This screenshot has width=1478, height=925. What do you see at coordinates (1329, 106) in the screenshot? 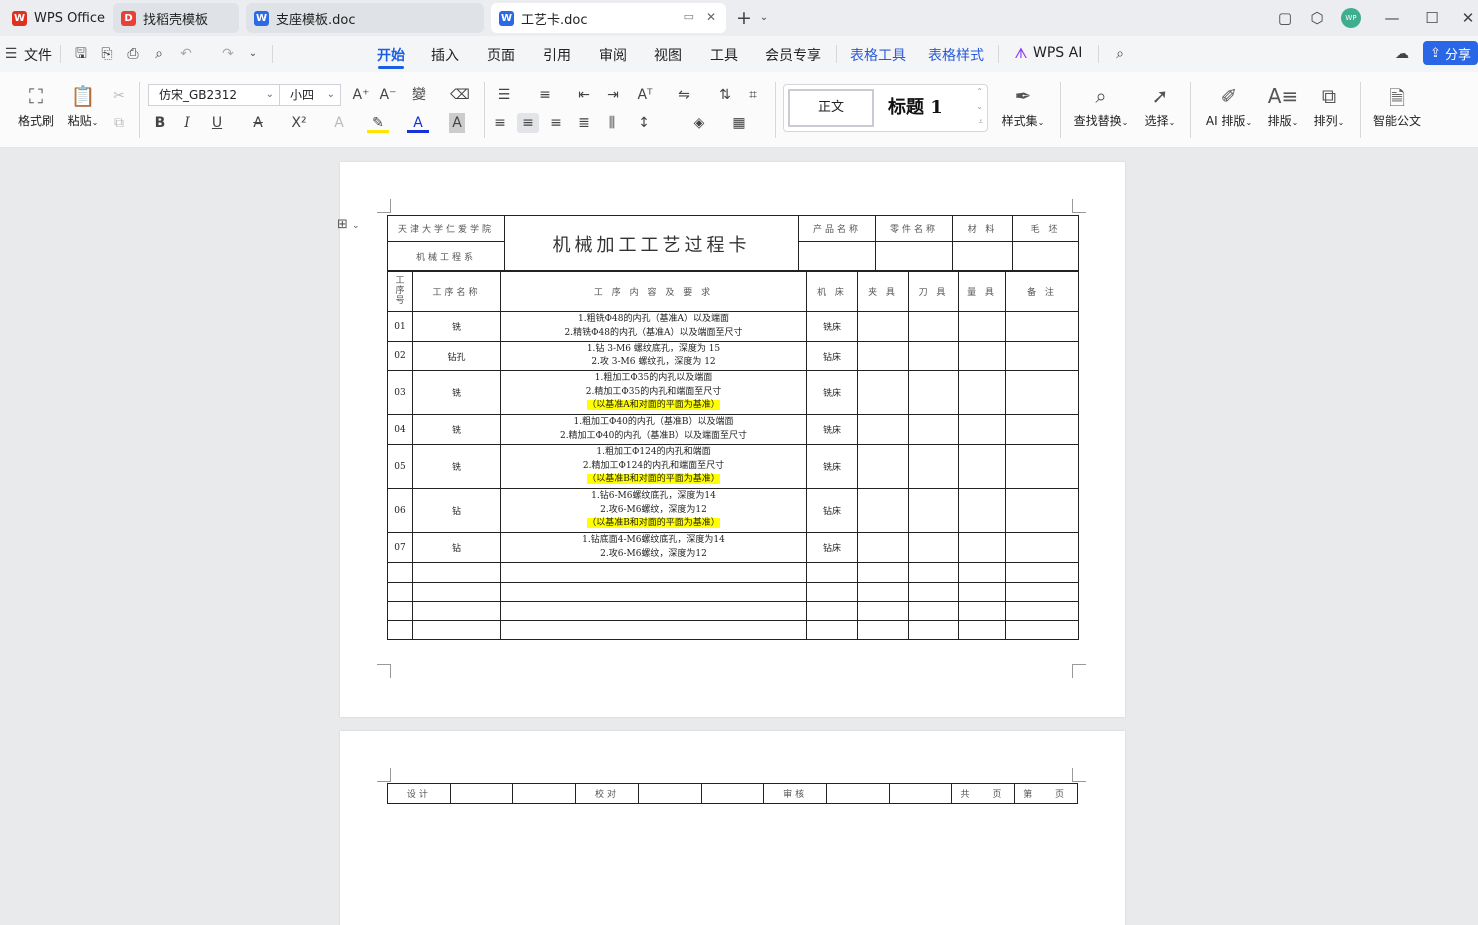
I see `arrange-button: ⧉ 排列⌄` at bounding box center [1329, 106].